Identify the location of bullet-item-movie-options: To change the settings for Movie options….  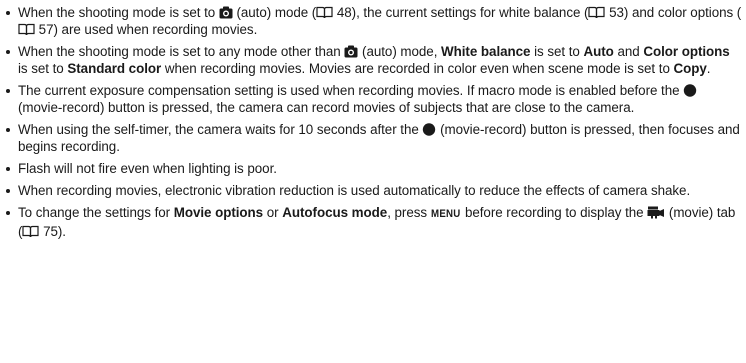
(373, 222).